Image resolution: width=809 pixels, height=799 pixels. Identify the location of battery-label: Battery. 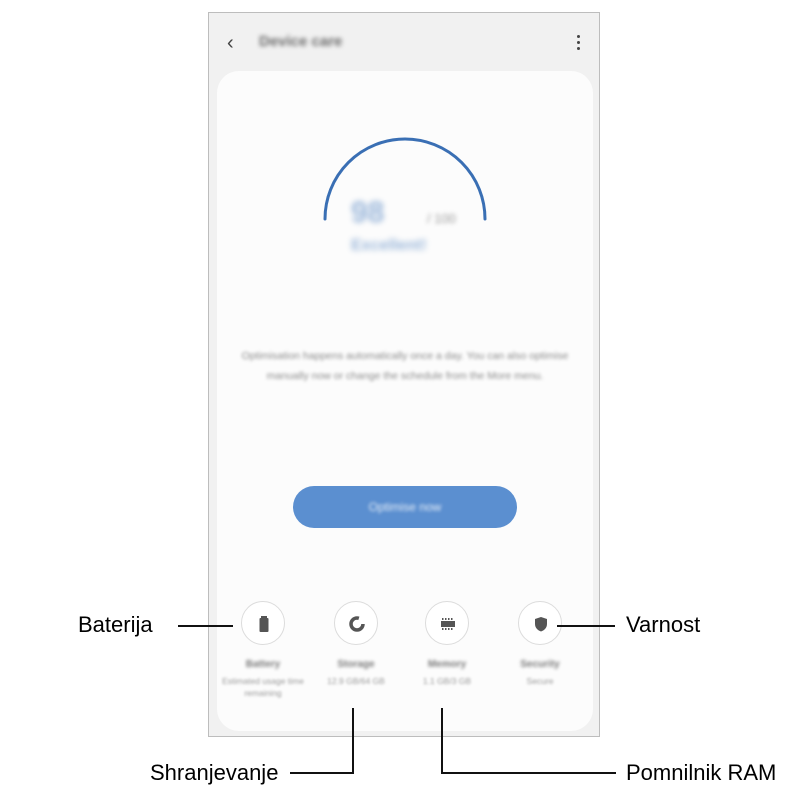
(263, 664).